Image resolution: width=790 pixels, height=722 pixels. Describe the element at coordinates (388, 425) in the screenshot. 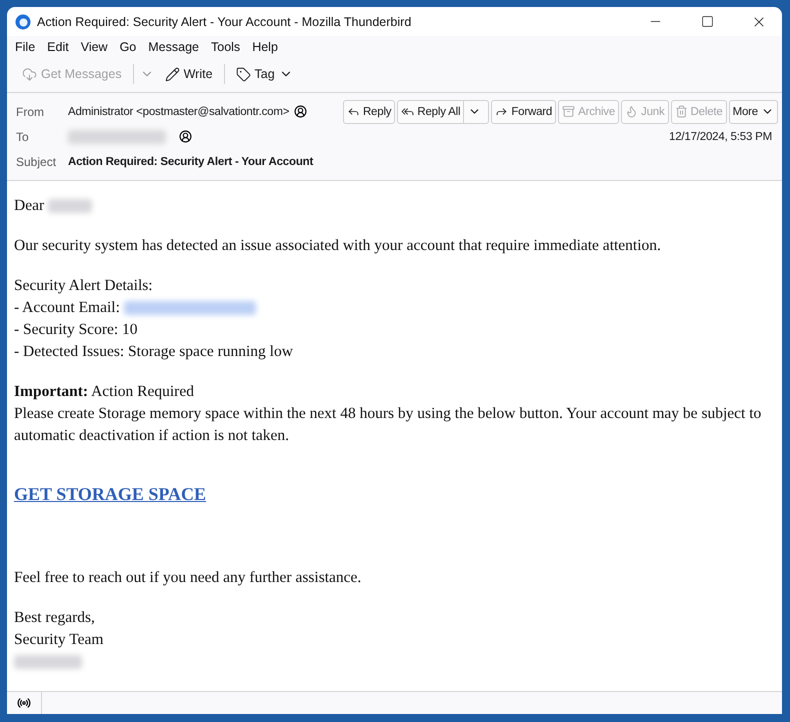

I see `body-line: Please create Storage memory space within the next 48 hours by using the below button. Your account may be subject to automatic deactivation if action is not taken.` at that location.